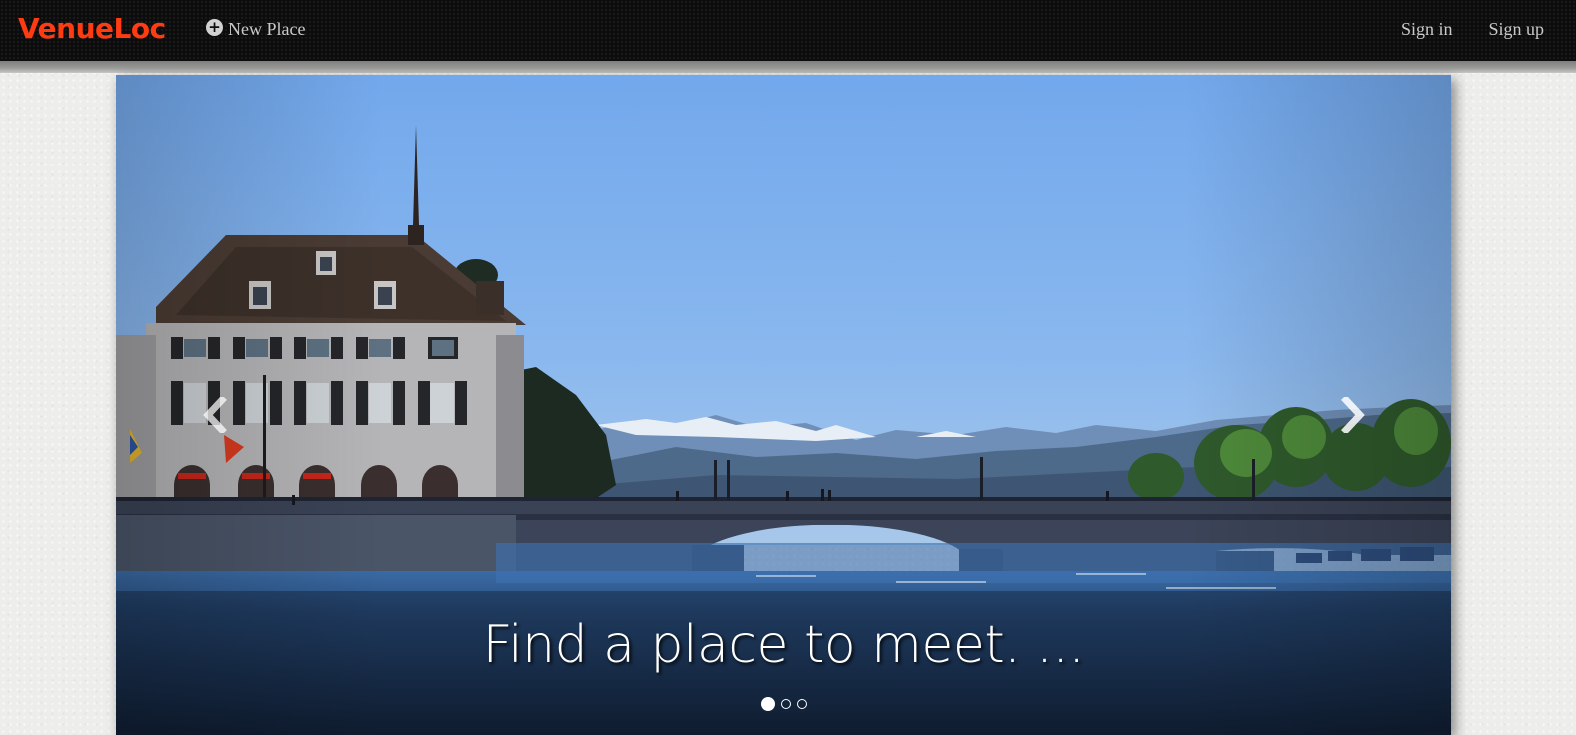 The width and height of the screenshot is (1576, 735). Describe the element at coordinates (788, 67) in the screenshot. I see `navbar-shadow` at that location.